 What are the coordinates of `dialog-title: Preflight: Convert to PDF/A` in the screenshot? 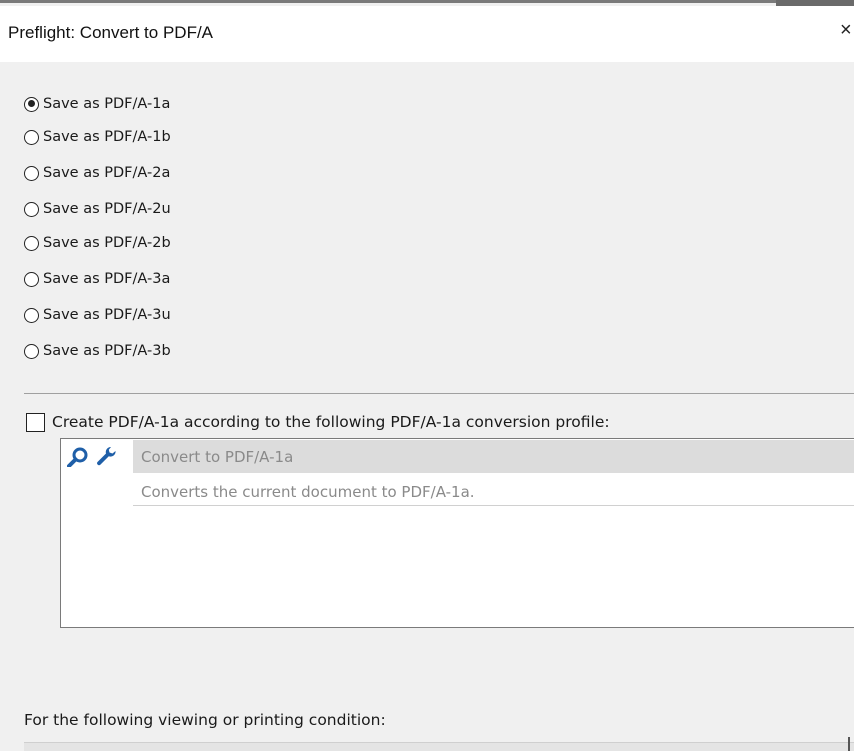 It's located at (111, 32).